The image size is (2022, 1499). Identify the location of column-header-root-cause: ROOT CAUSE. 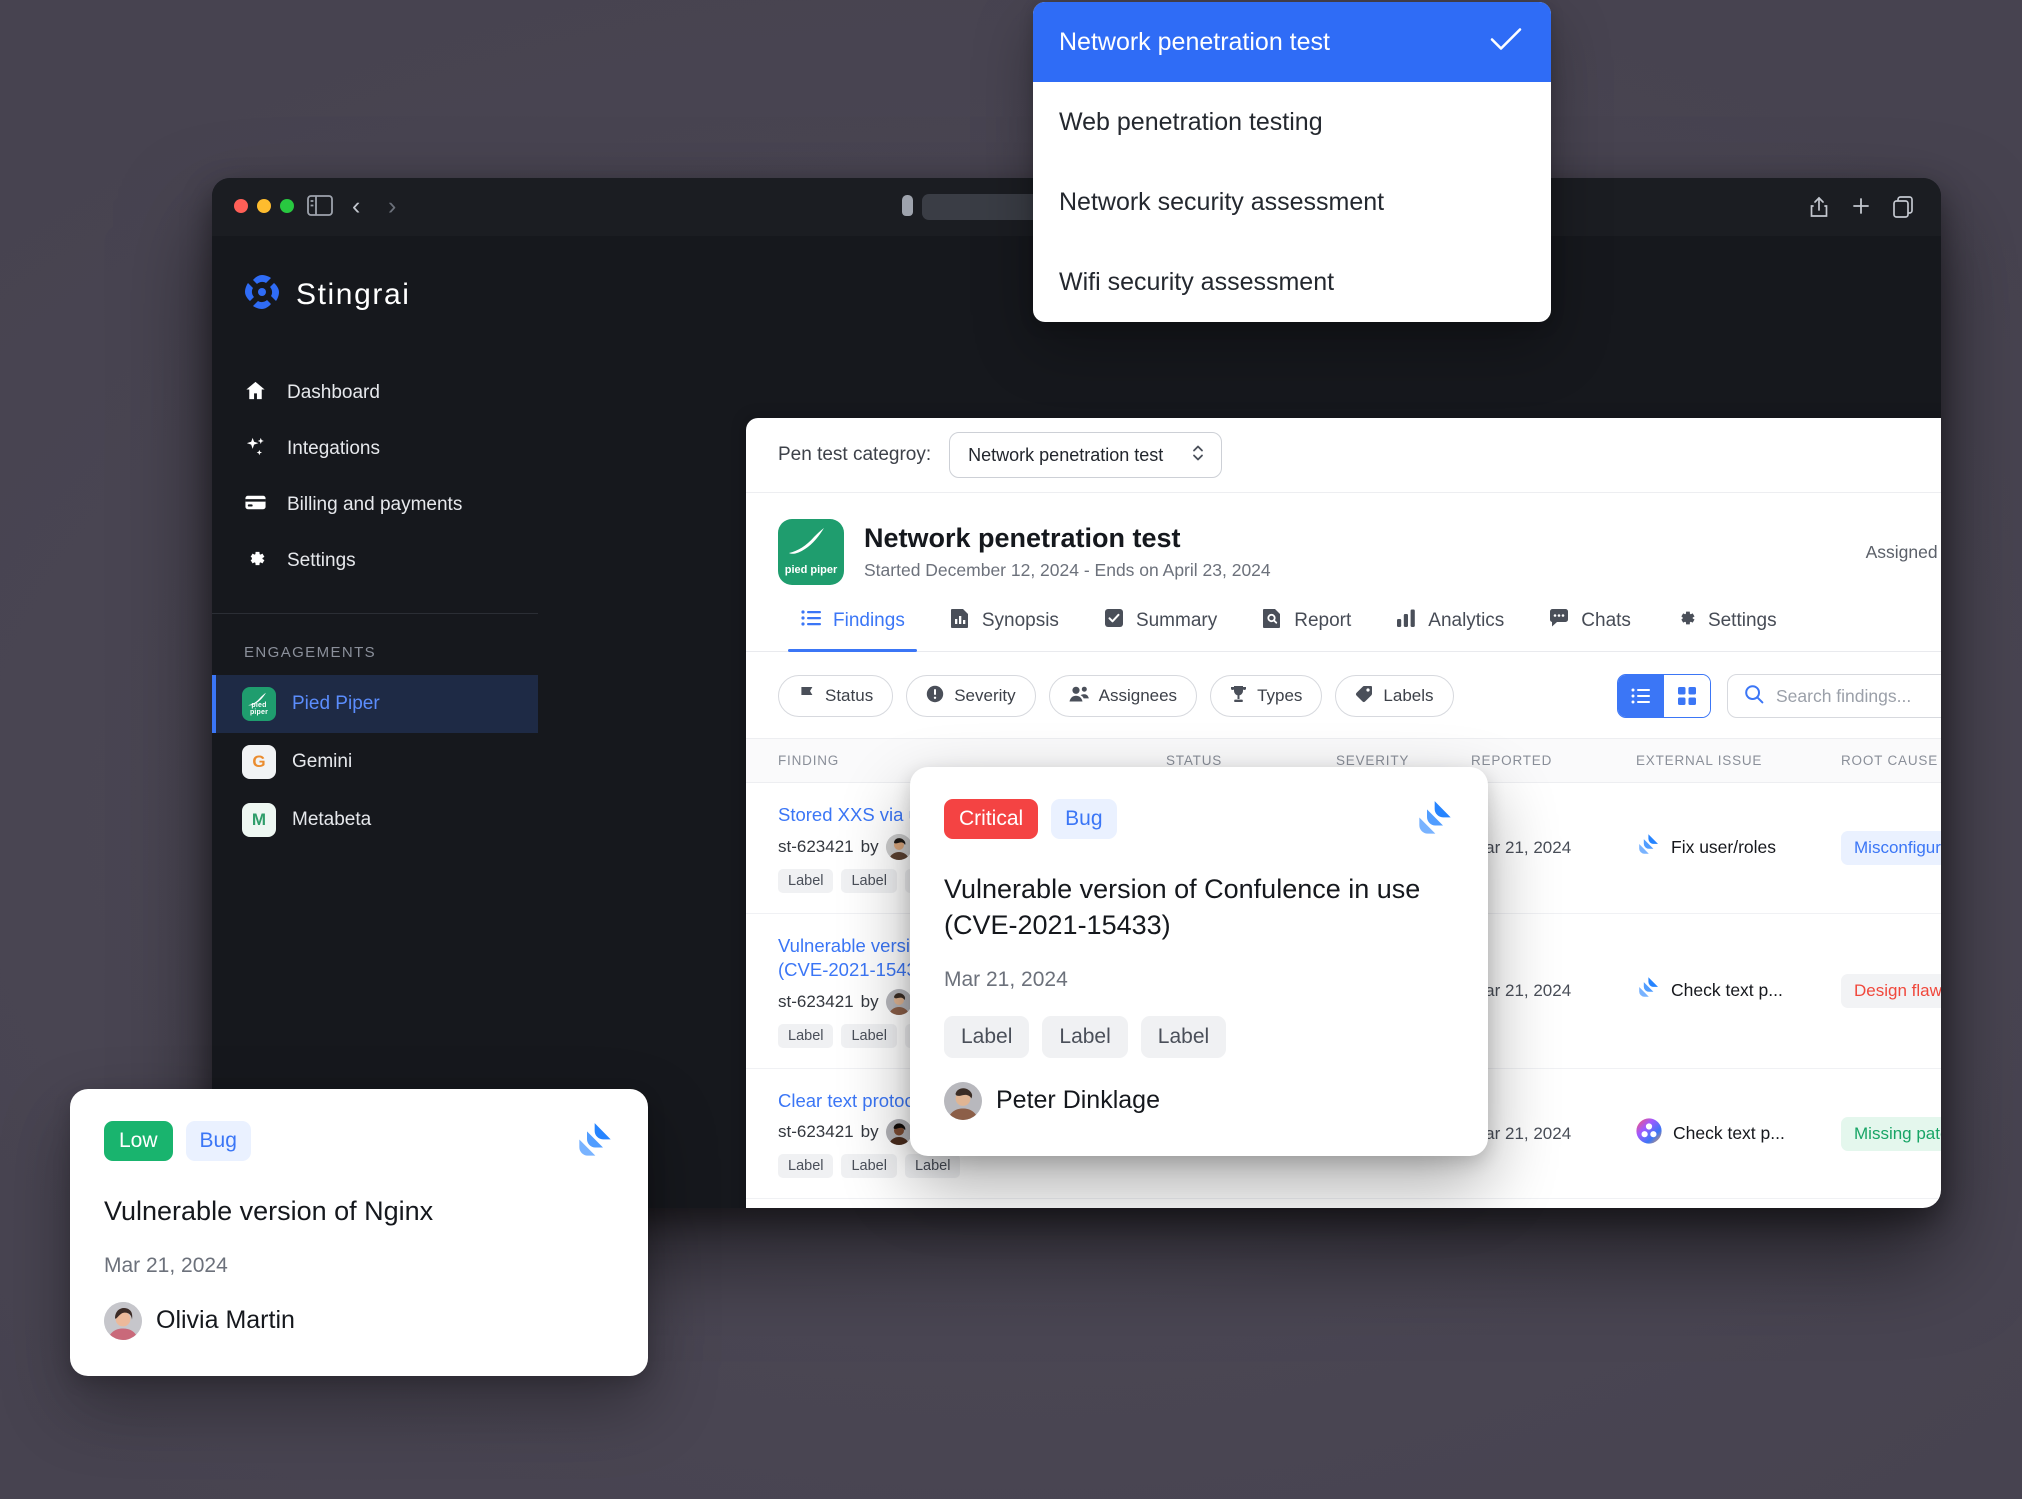
(1891, 760).